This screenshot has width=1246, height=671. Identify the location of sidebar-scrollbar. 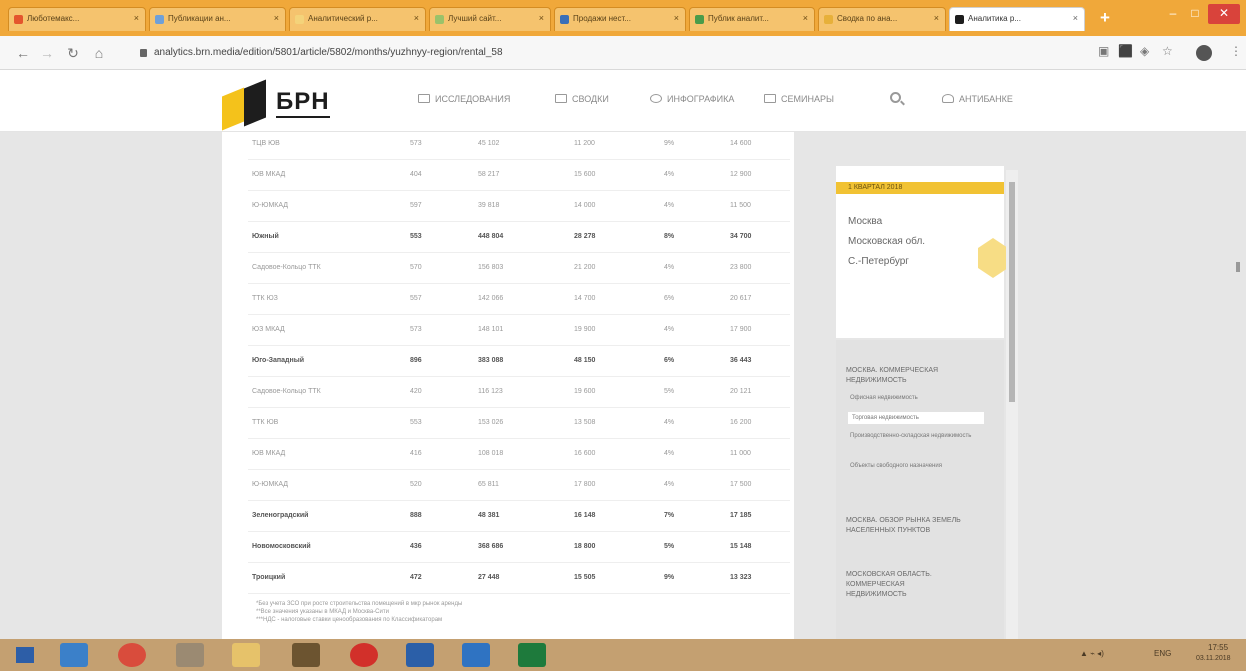
(1012, 404).